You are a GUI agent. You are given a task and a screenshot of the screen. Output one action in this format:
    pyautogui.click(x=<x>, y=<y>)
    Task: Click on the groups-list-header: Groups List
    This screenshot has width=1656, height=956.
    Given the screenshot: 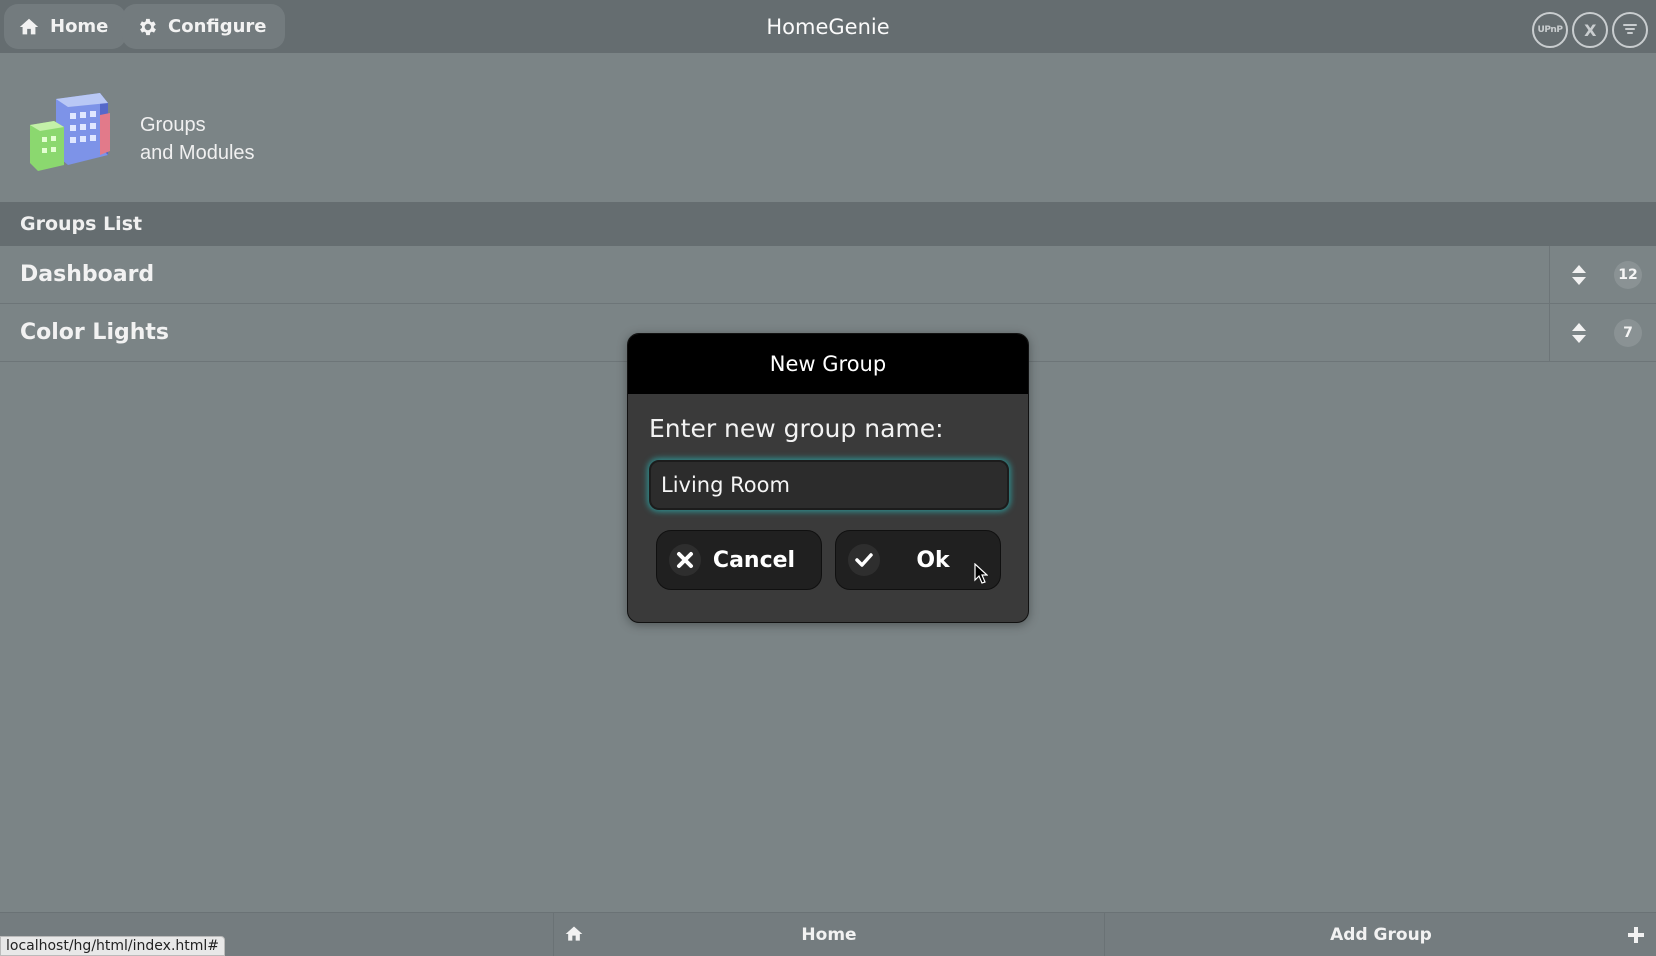 What is the action you would take?
    pyautogui.click(x=828, y=224)
    